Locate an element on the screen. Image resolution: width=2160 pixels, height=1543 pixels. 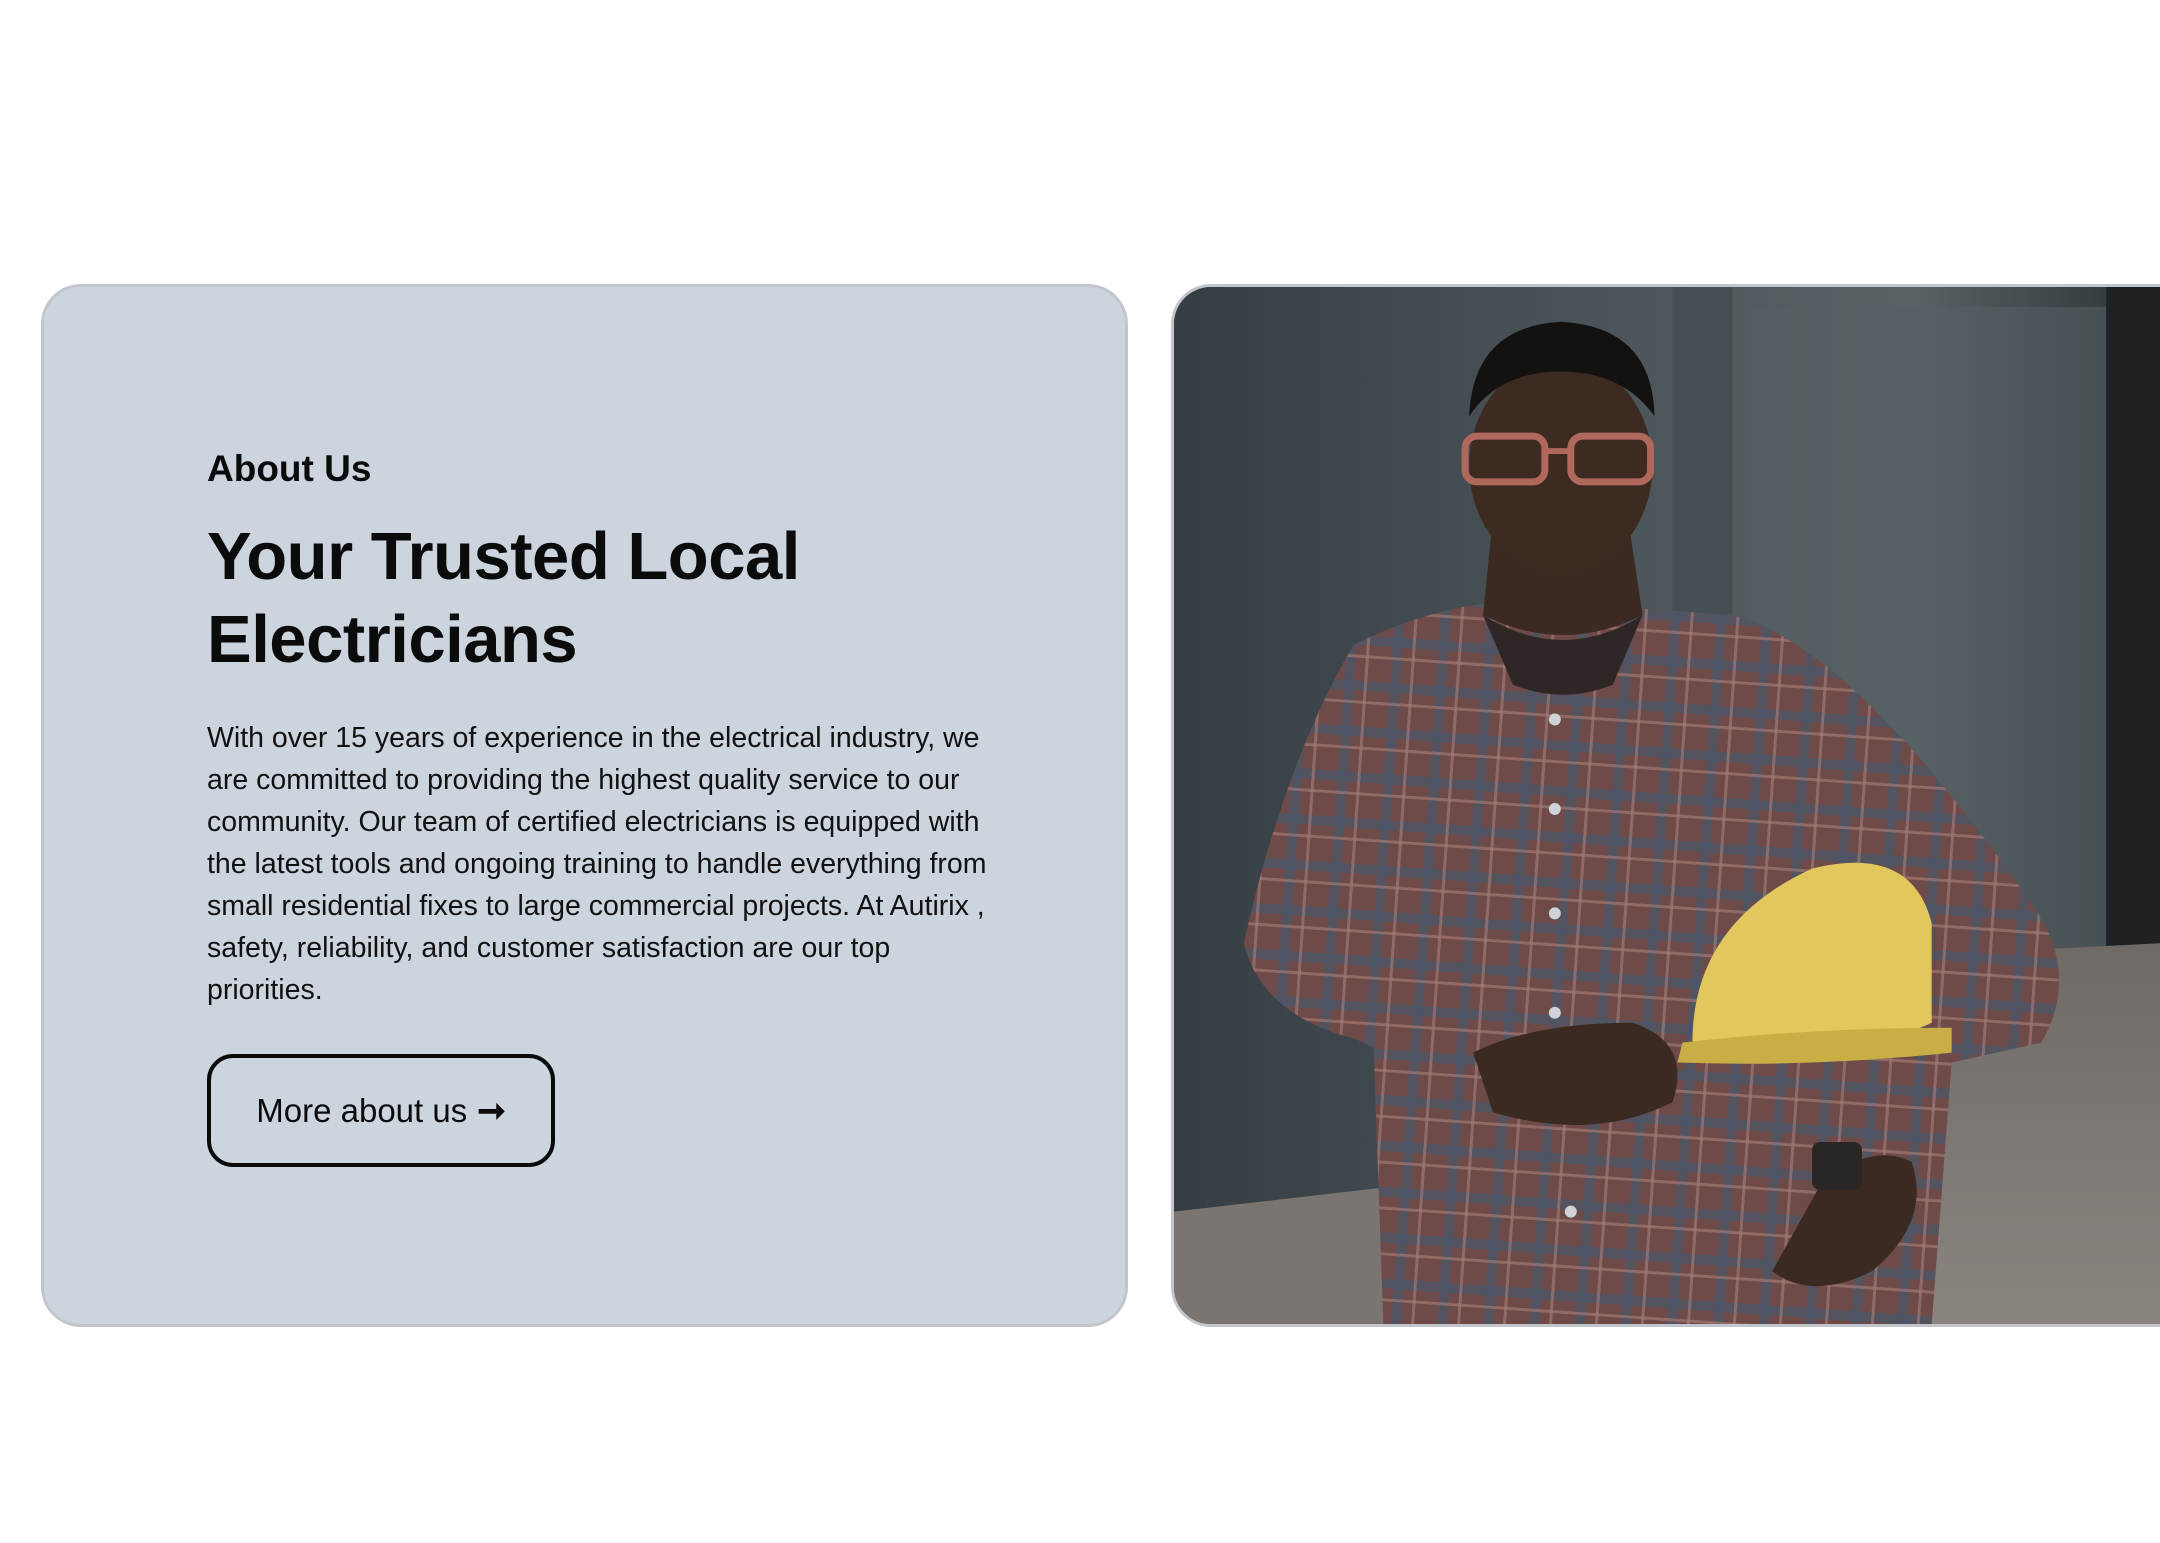
section-eyebrow: About Us is located at coordinates (289, 468).